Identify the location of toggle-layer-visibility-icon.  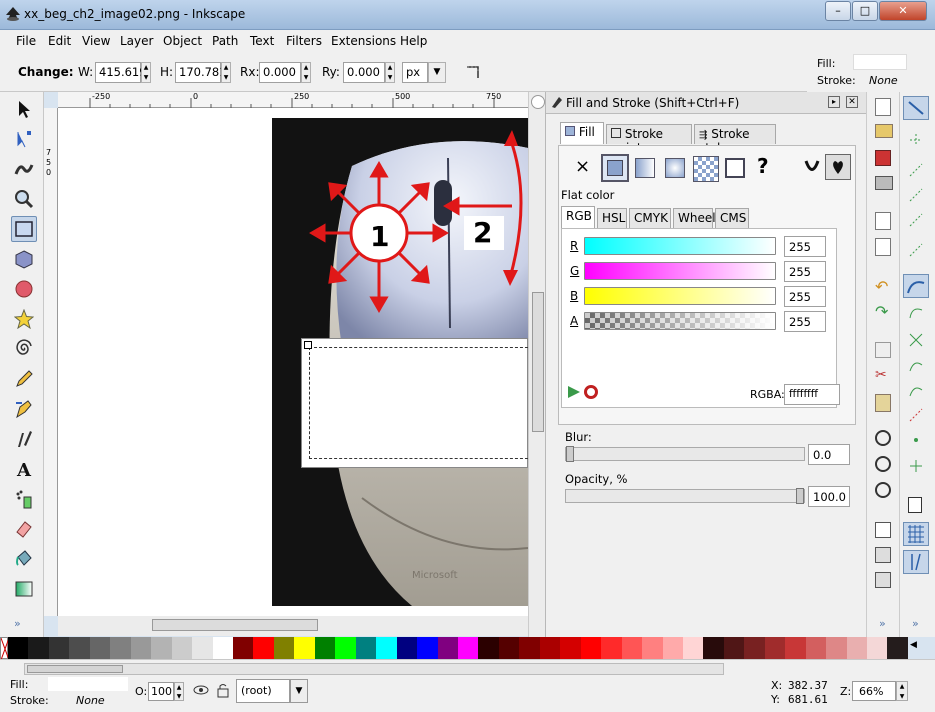
(201, 690).